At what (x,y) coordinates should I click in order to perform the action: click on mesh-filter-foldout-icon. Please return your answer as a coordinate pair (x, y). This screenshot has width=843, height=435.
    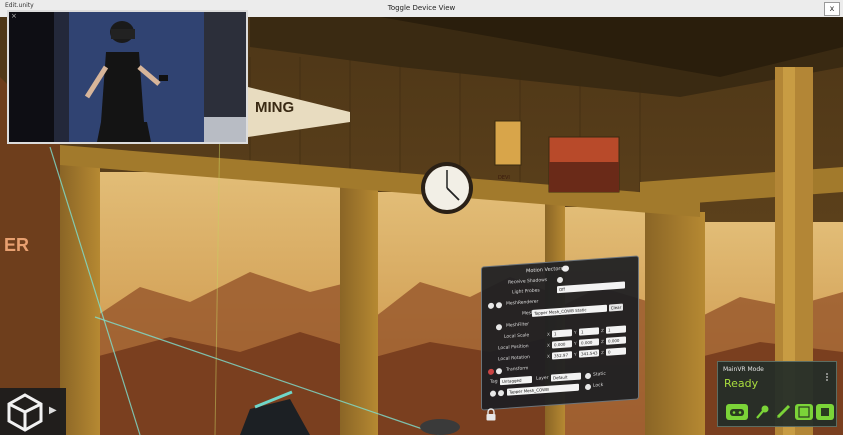
    Looking at the image, I should click on (499, 327).